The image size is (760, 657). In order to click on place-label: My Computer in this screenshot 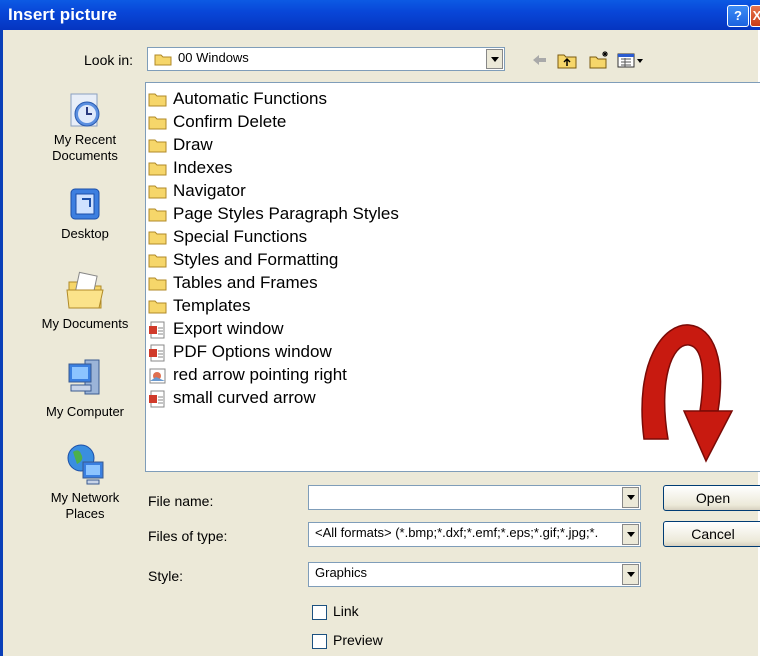, I will do `click(85, 411)`.